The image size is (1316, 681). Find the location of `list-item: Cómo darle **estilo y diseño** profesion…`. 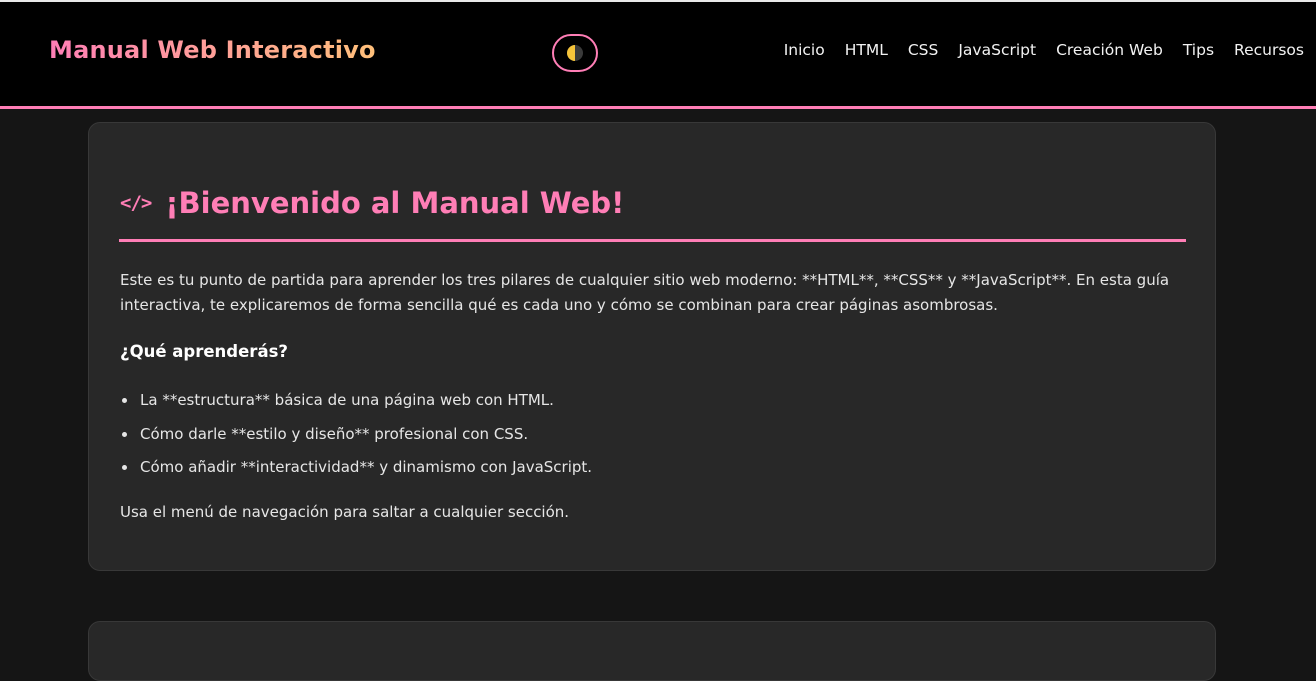

list-item: Cómo darle **estilo y diseño** profesion… is located at coordinates (356, 434).